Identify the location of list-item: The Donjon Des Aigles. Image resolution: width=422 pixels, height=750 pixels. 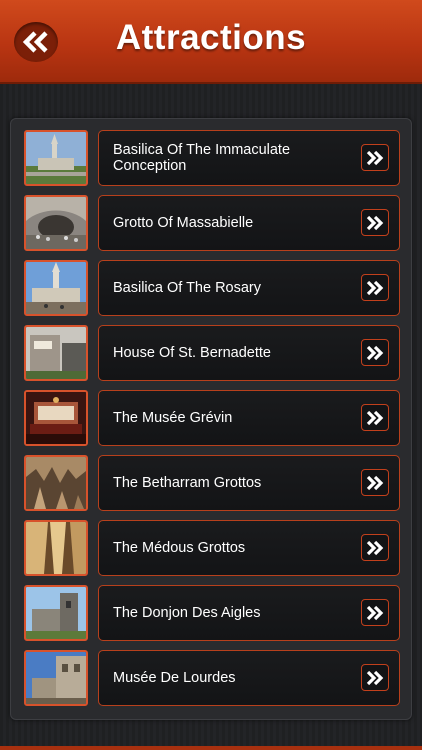
(212, 613).